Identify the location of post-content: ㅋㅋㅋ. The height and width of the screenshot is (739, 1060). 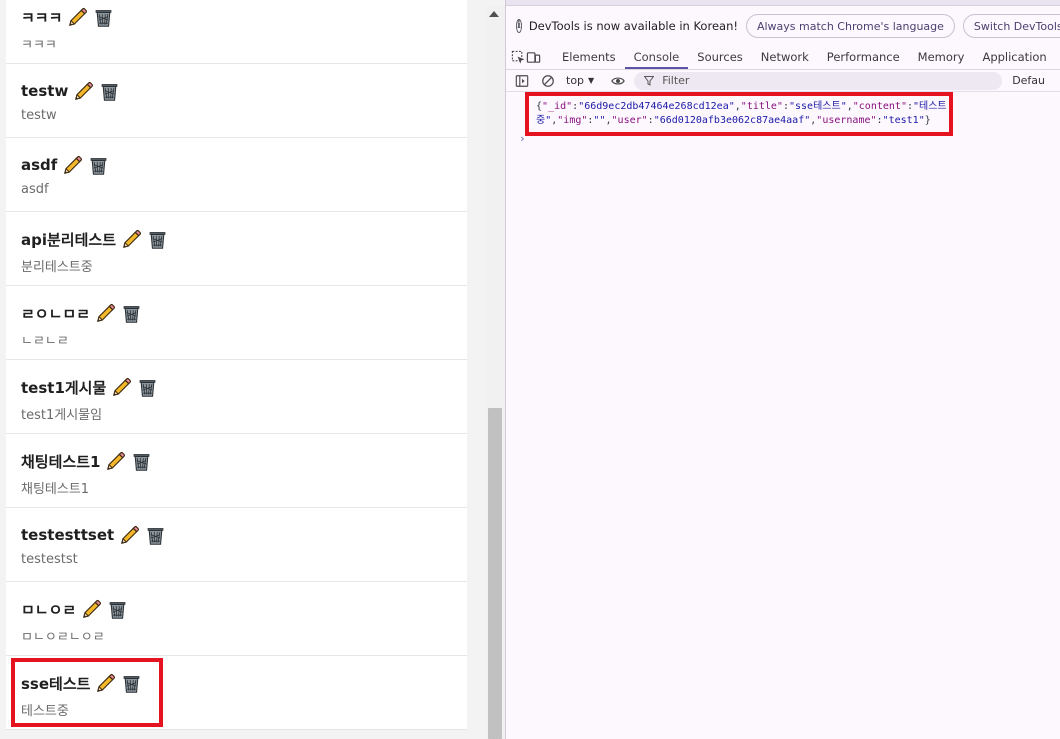
(39, 45).